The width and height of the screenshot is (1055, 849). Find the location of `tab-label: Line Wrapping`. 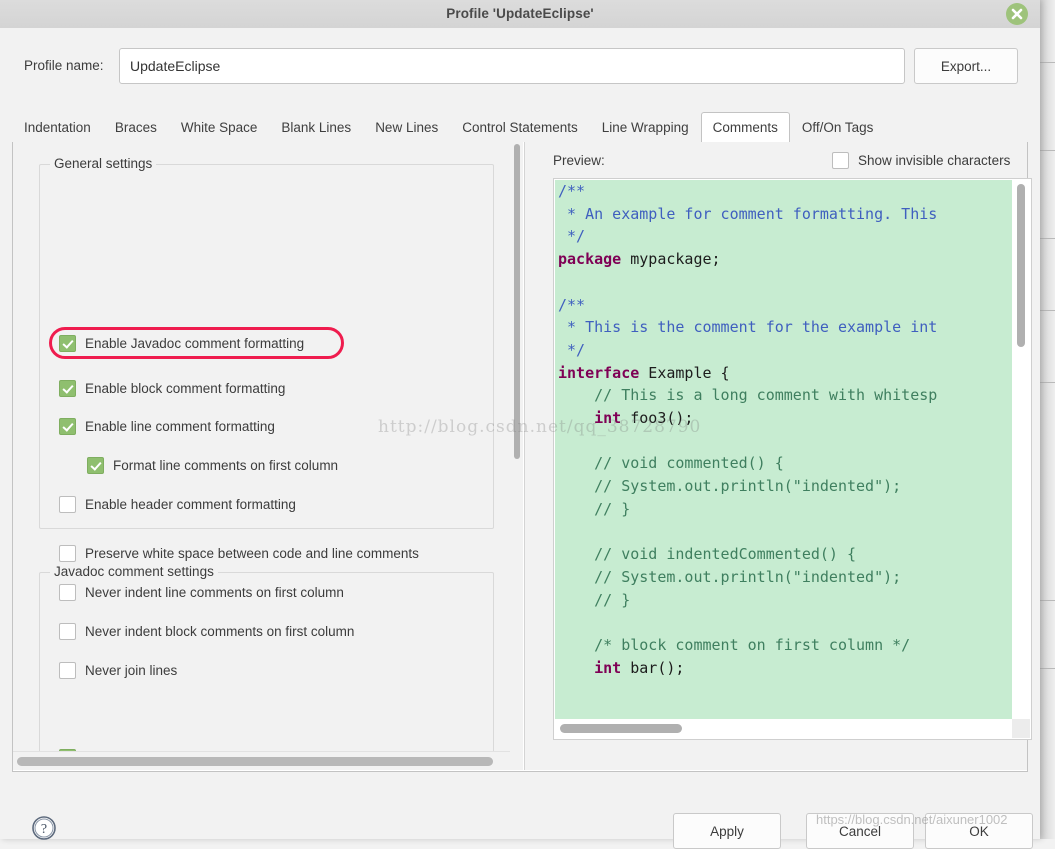

tab-label: Line Wrapping is located at coordinates (645, 127).